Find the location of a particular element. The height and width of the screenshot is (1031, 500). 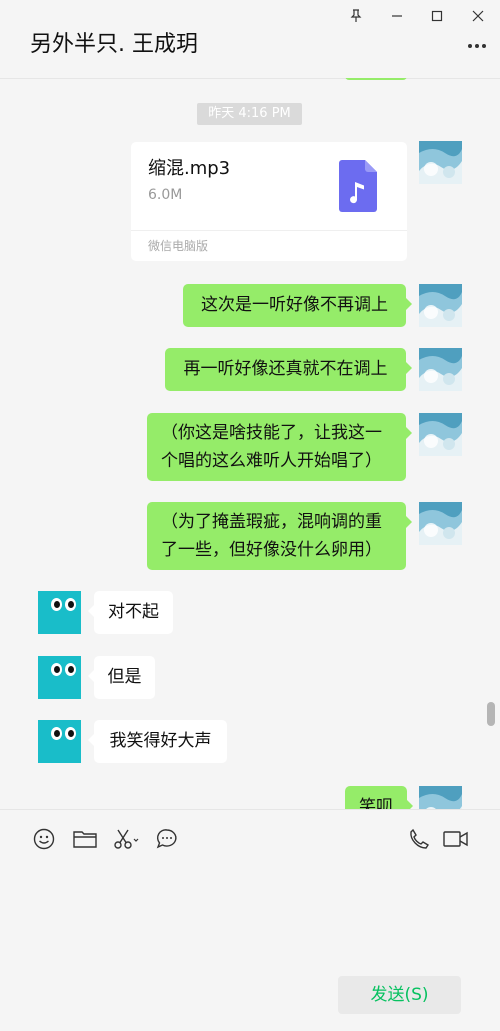

sent-message: 再一听好像还真就不在调上 is located at coordinates (288, 369).